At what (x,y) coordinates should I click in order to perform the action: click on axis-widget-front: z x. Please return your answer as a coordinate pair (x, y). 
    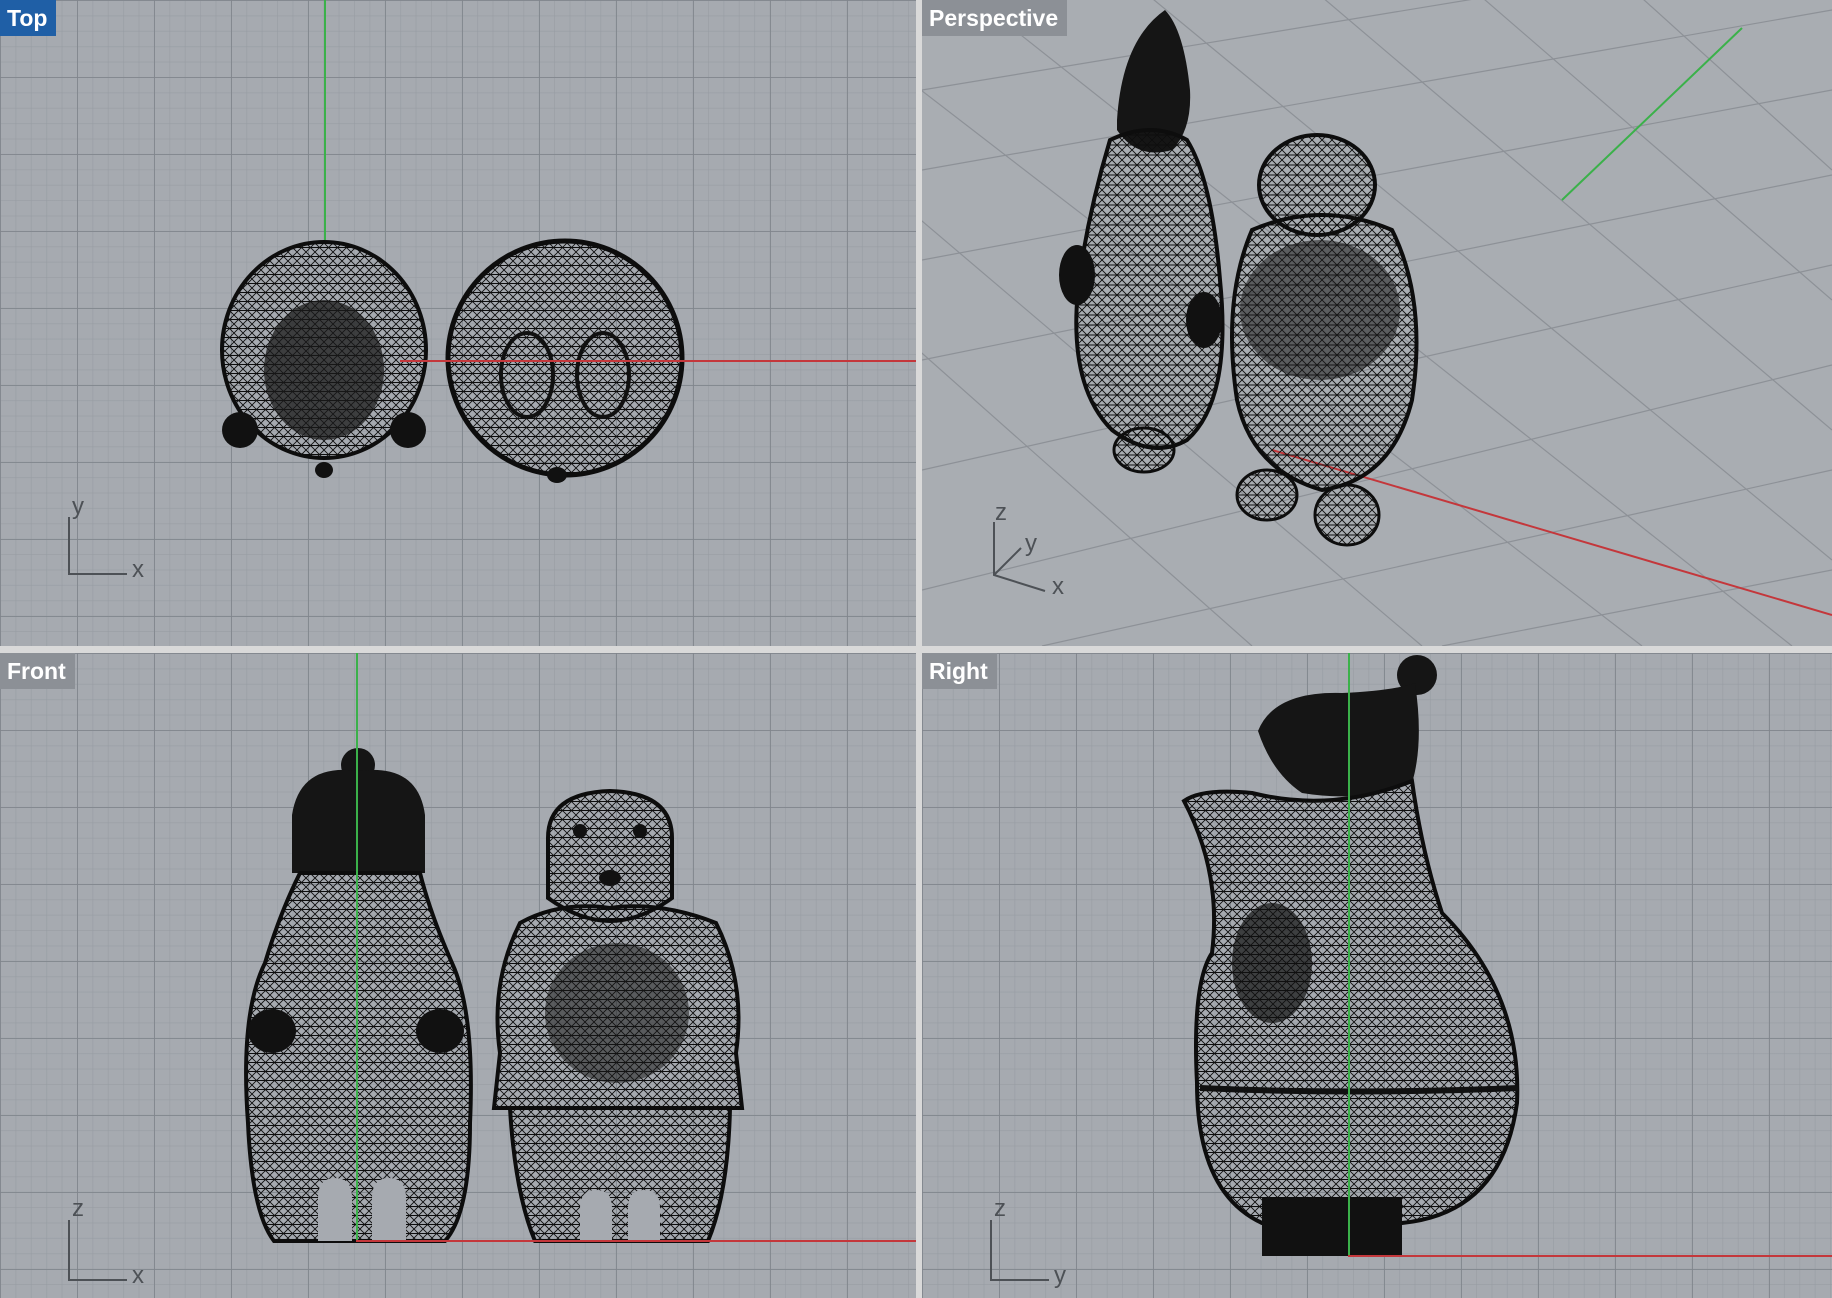
    Looking at the image, I should click on (106, 1242).